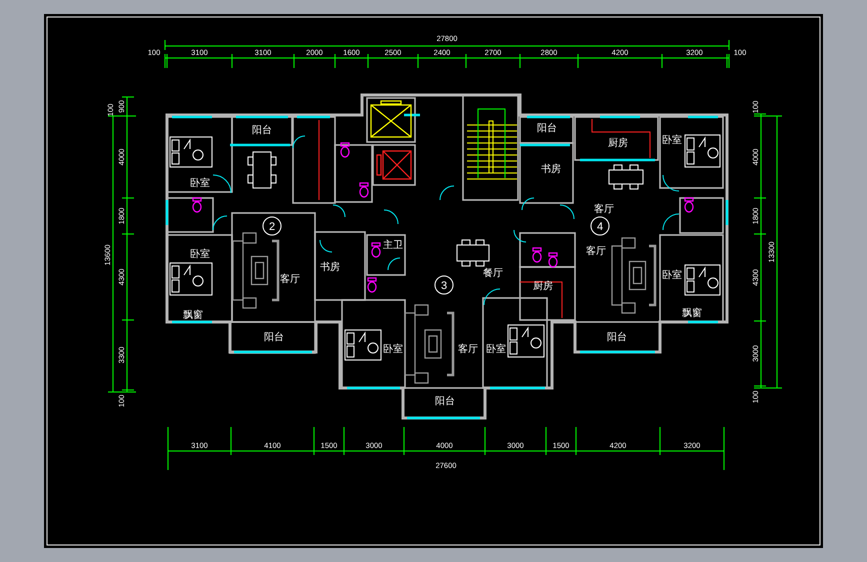  Describe the element at coordinates (412, 115) in the screenshot. I see `window-drawing` at that location.